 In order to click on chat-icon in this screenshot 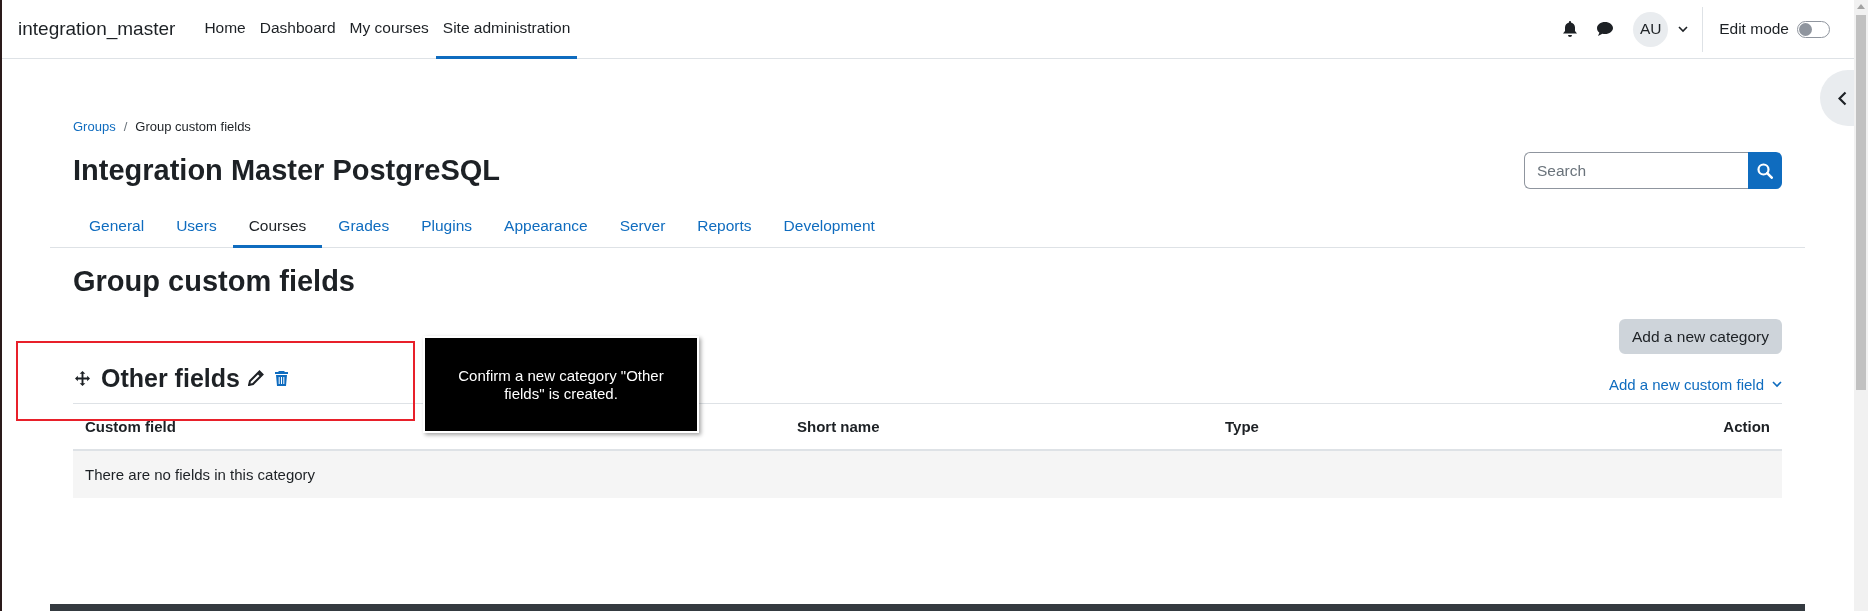, I will do `click(1605, 29)`.